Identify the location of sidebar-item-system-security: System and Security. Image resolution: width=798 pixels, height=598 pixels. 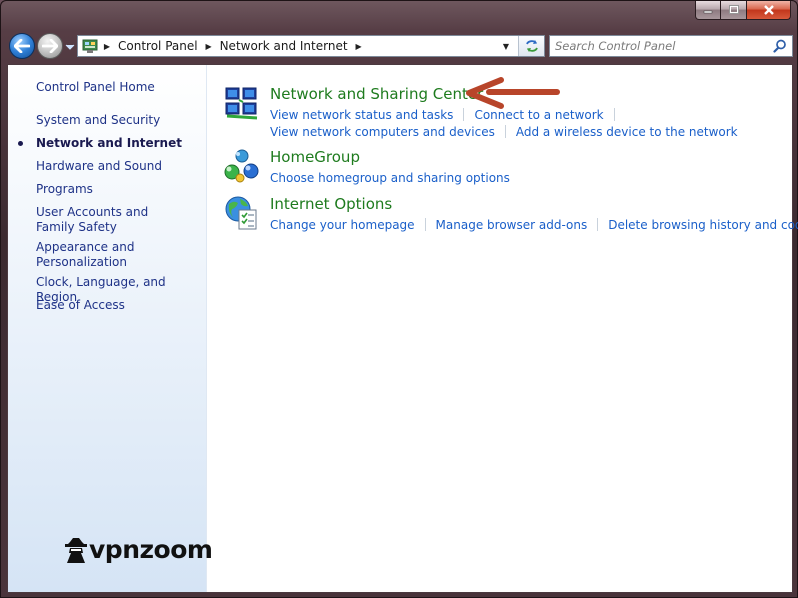
(118, 120).